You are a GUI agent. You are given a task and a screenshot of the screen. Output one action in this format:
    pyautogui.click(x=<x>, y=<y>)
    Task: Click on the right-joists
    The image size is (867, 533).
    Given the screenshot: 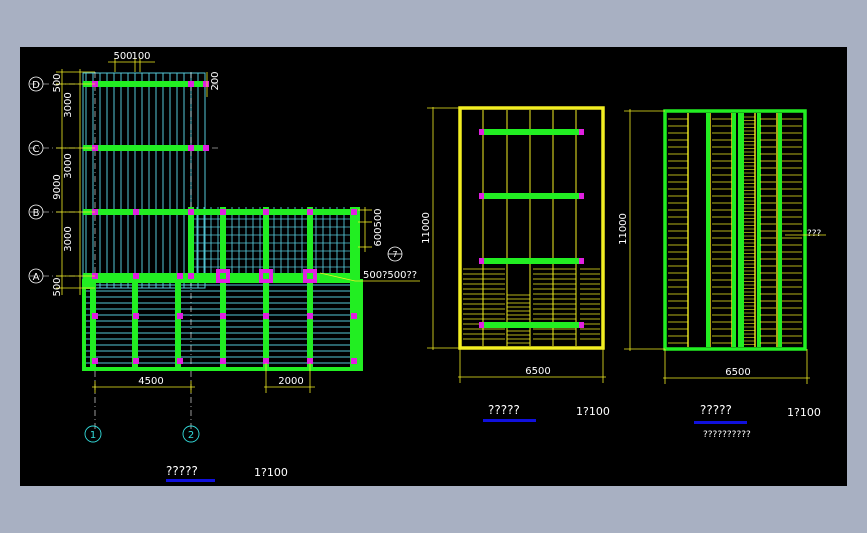 What is the action you would take?
    pyautogui.click(x=735, y=230)
    